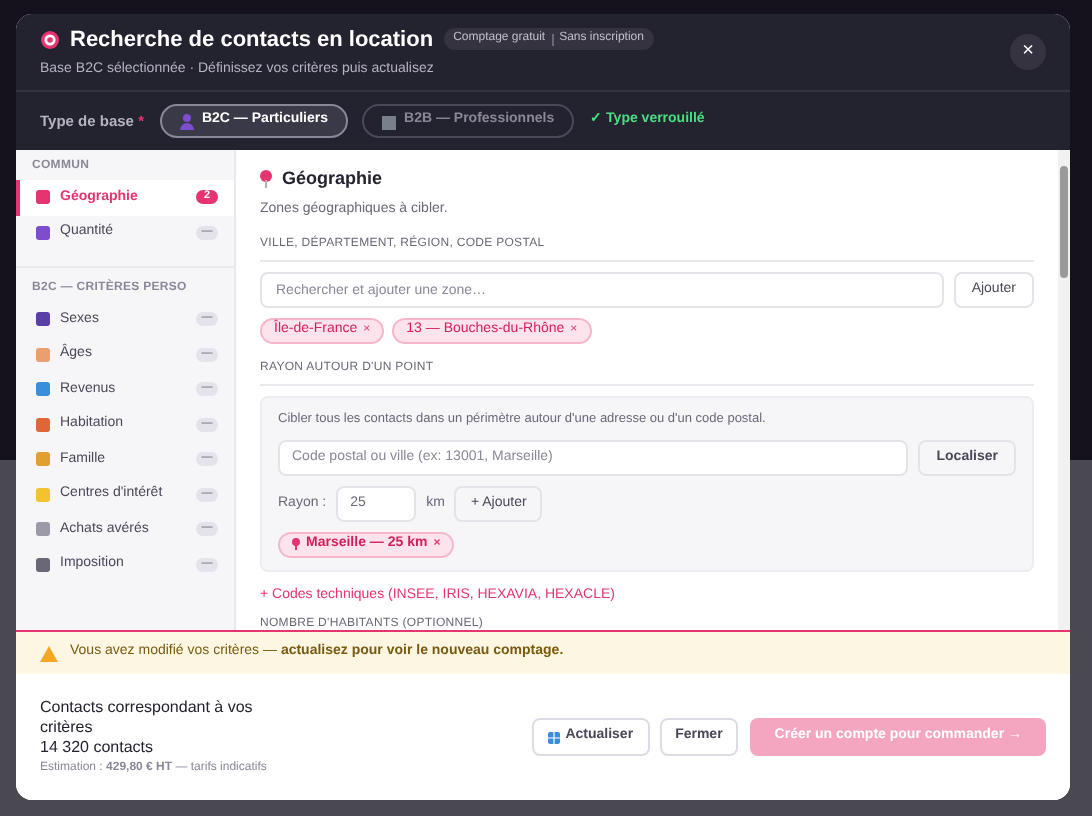  What do you see at coordinates (1064, 390) in the screenshot?
I see `scrollbar` at bounding box center [1064, 390].